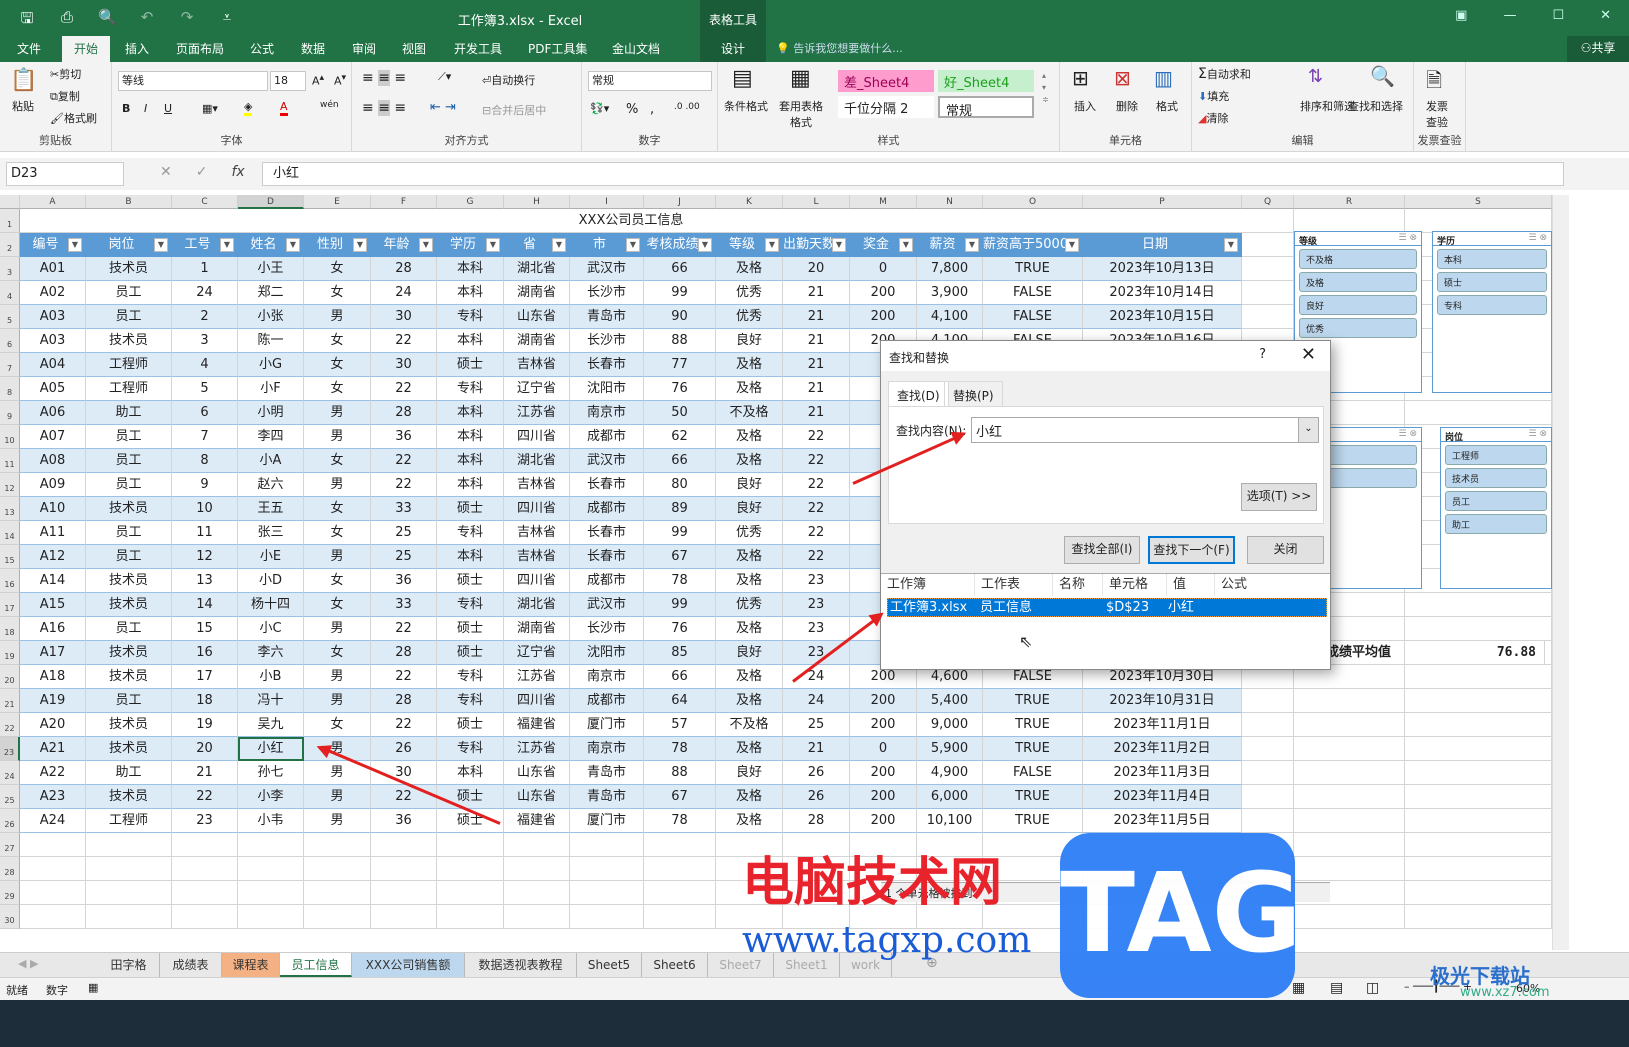 The width and height of the screenshot is (1629, 1047). Describe the element at coordinates (1135, 585) in the screenshot. I see `result-header-cell: 单元格` at that location.